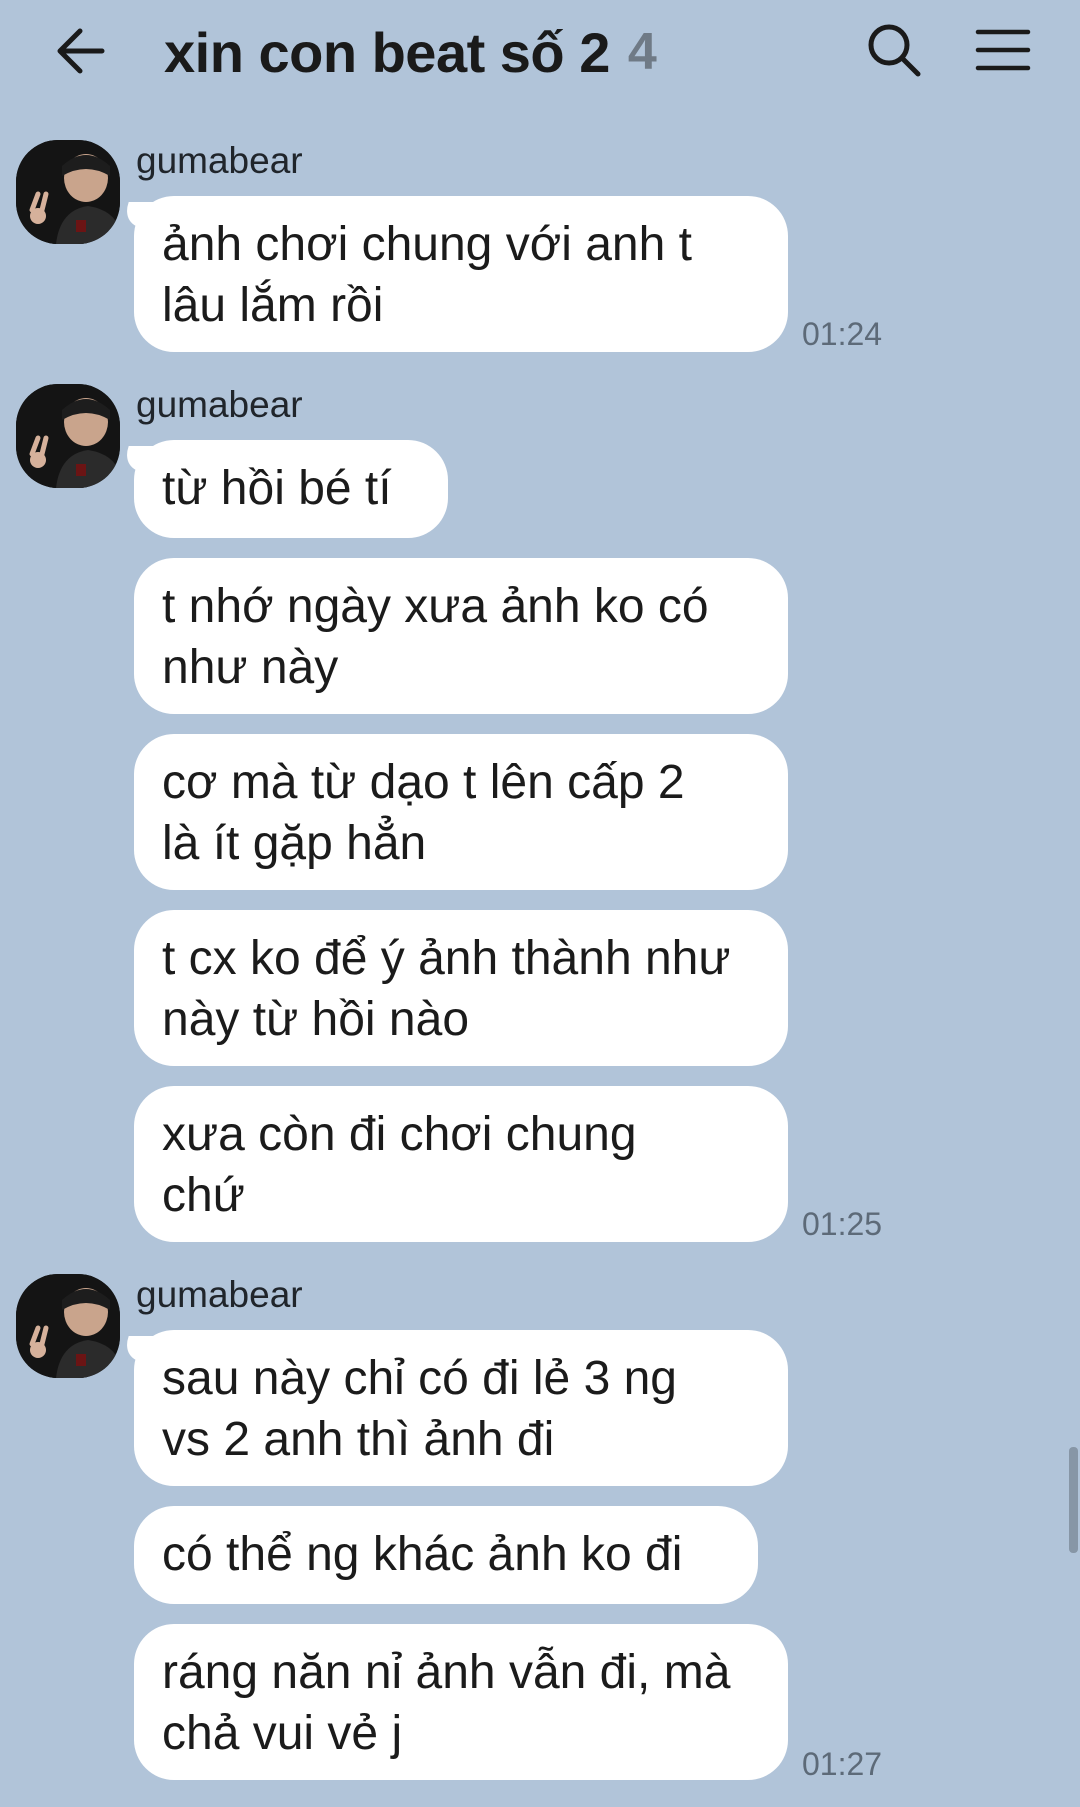 This screenshot has width=1080, height=1807. What do you see at coordinates (842, 334) in the screenshot?
I see `message-time: 01:24` at bounding box center [842, 334].